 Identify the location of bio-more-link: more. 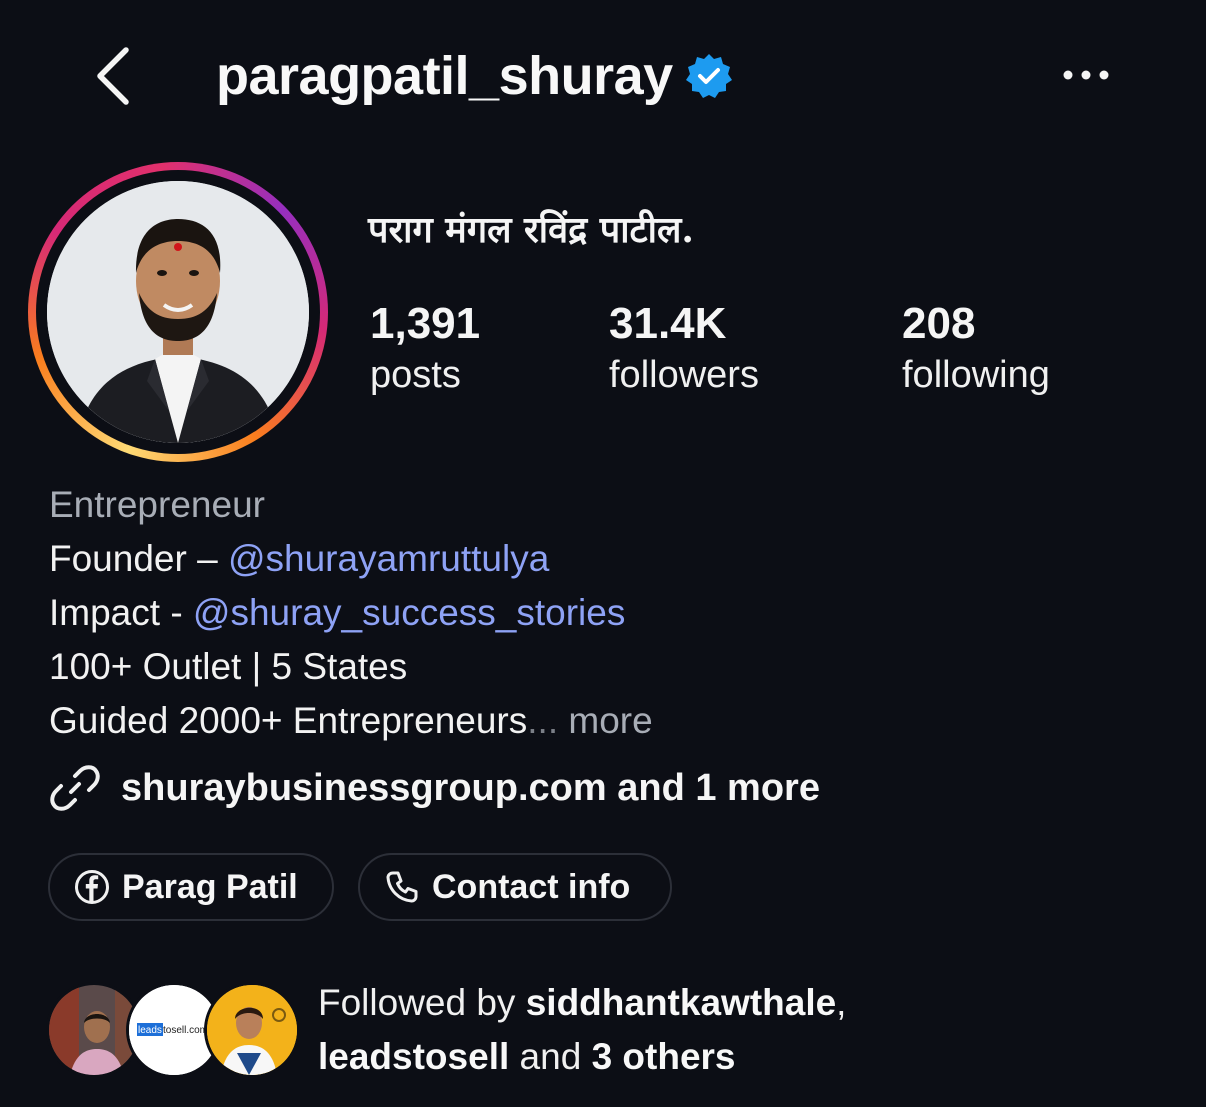
(610, 720).